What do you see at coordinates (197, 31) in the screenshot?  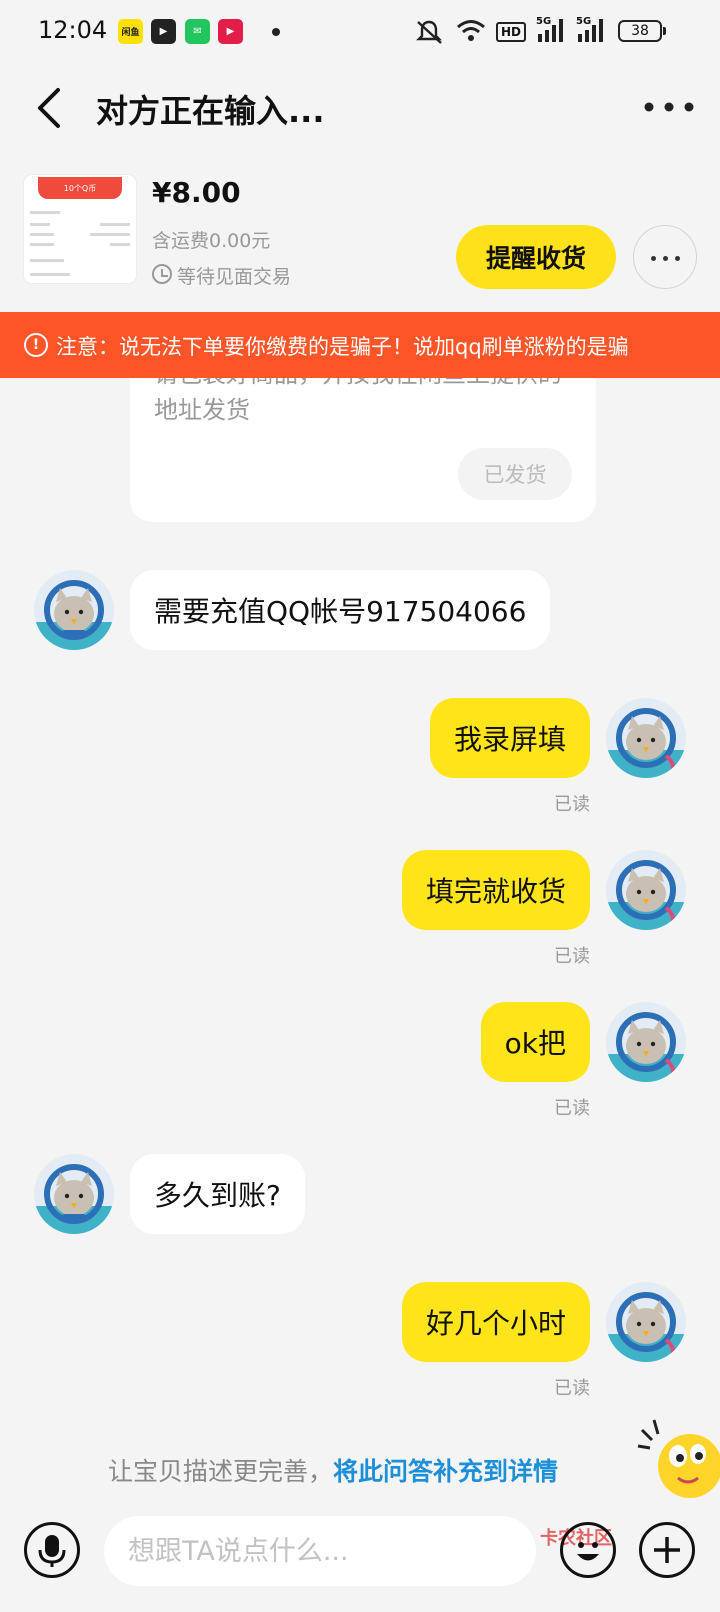 I see `chat-app-icon: ✉` at bounding box center [197, 31].